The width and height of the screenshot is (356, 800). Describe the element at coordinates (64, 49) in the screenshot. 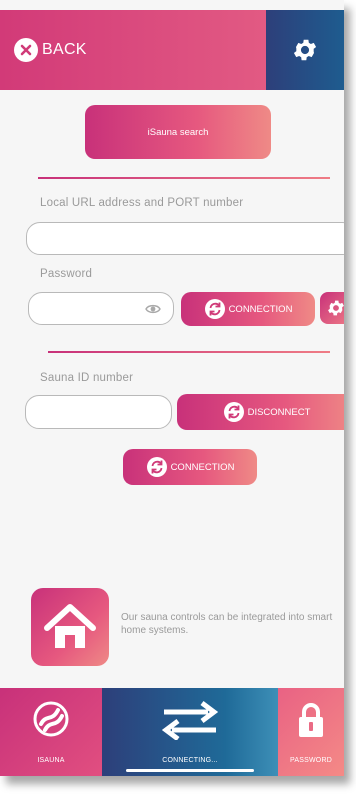

I see `back-label: BACK` at that location.